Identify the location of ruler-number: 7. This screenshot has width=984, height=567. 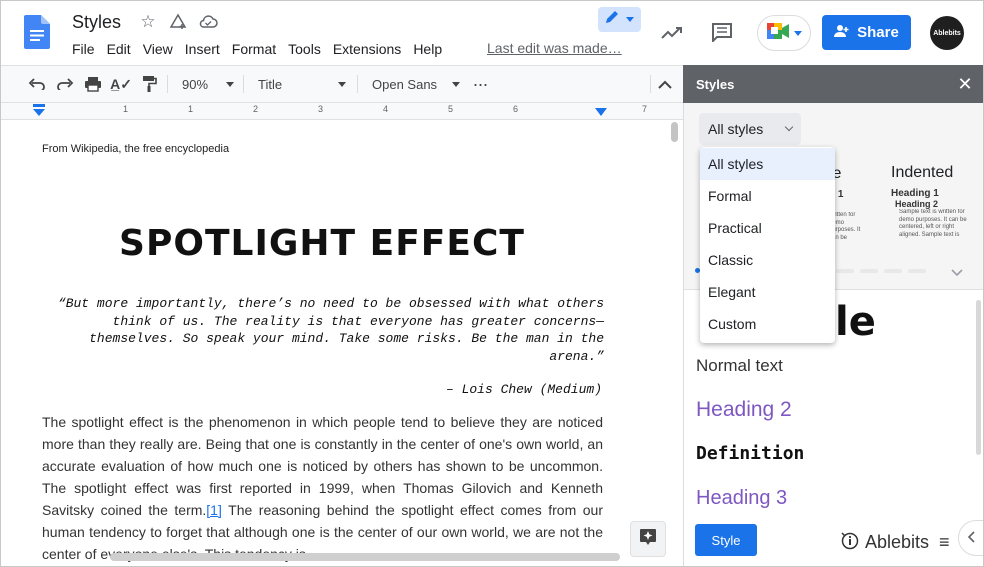
(645, 109).